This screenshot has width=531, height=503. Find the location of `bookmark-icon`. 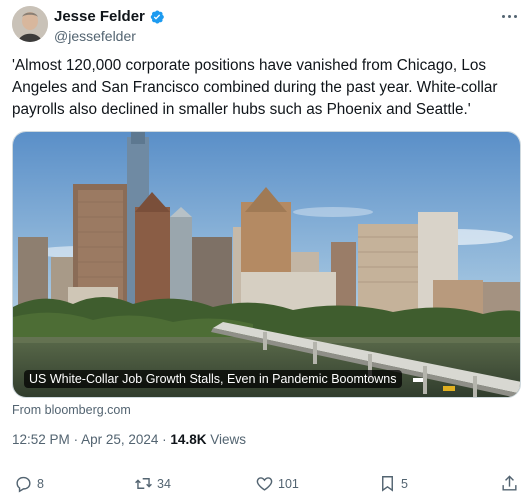

bookmark-icon is located at coordinates (387, 484).